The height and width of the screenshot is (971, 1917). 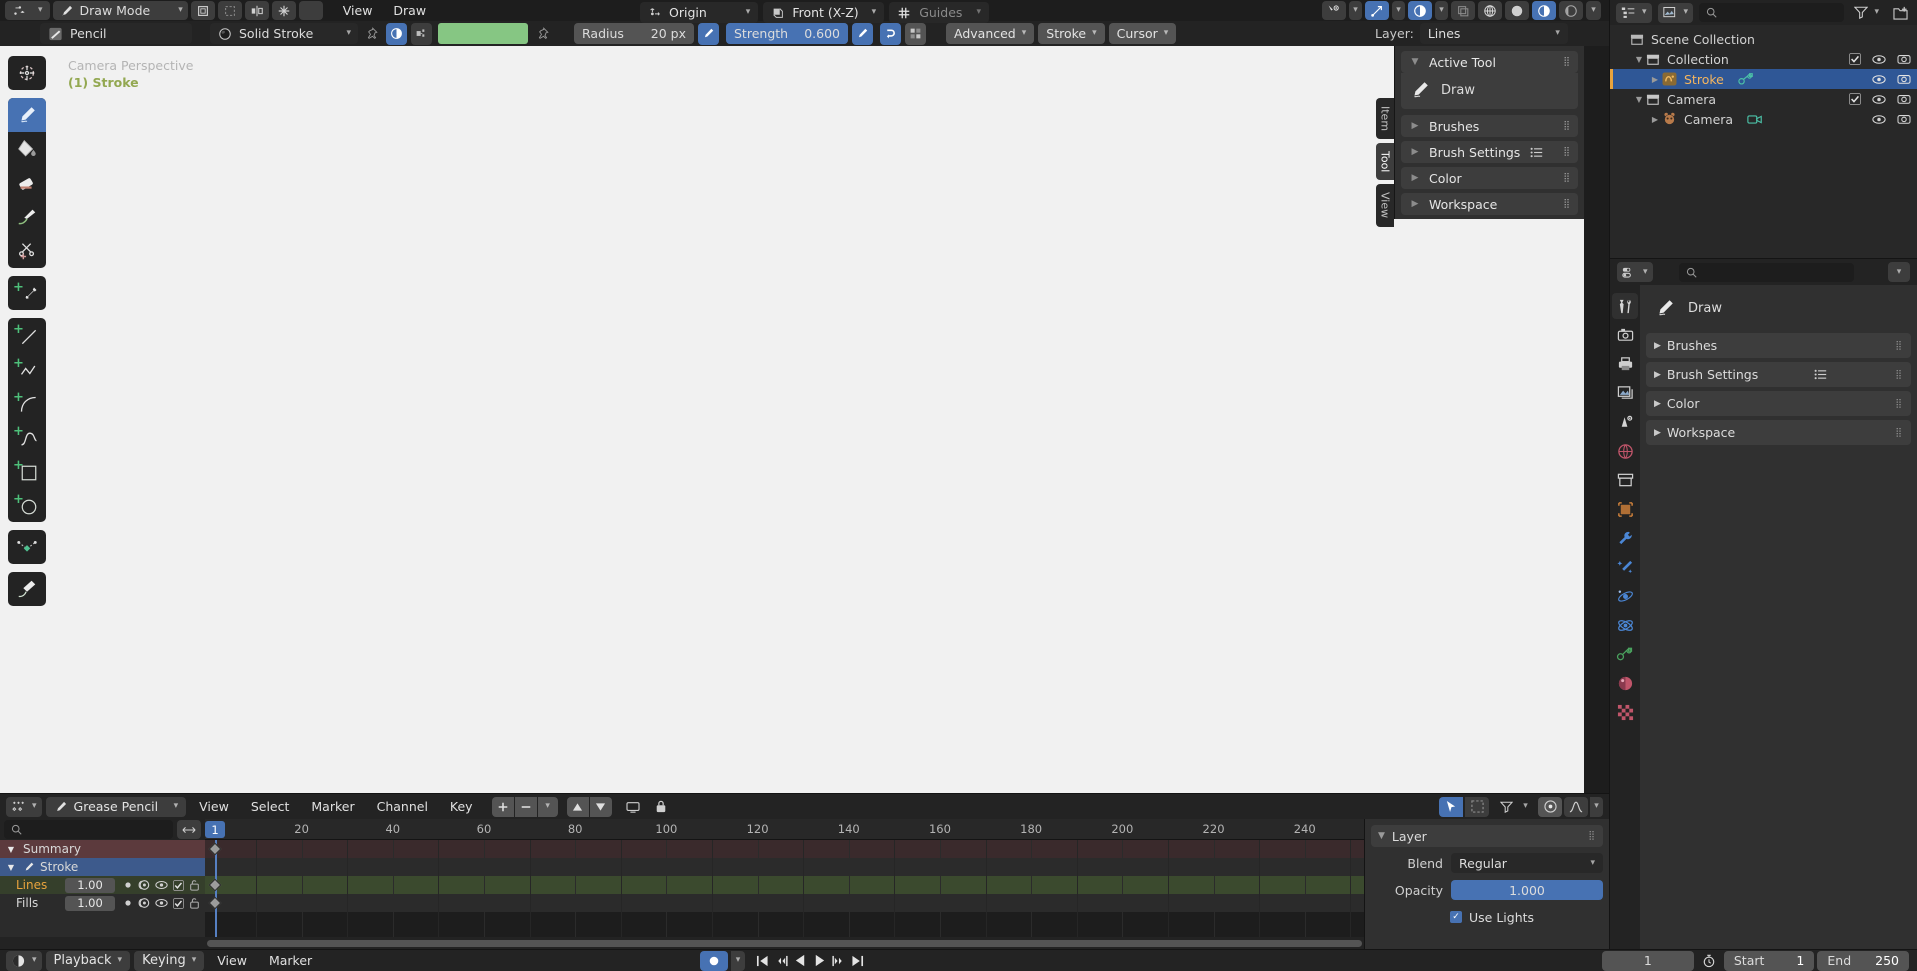 What do you see at coordinates (27, 115) in the screenshot?
I see `draw-tool` at bounding box center [27, 115].